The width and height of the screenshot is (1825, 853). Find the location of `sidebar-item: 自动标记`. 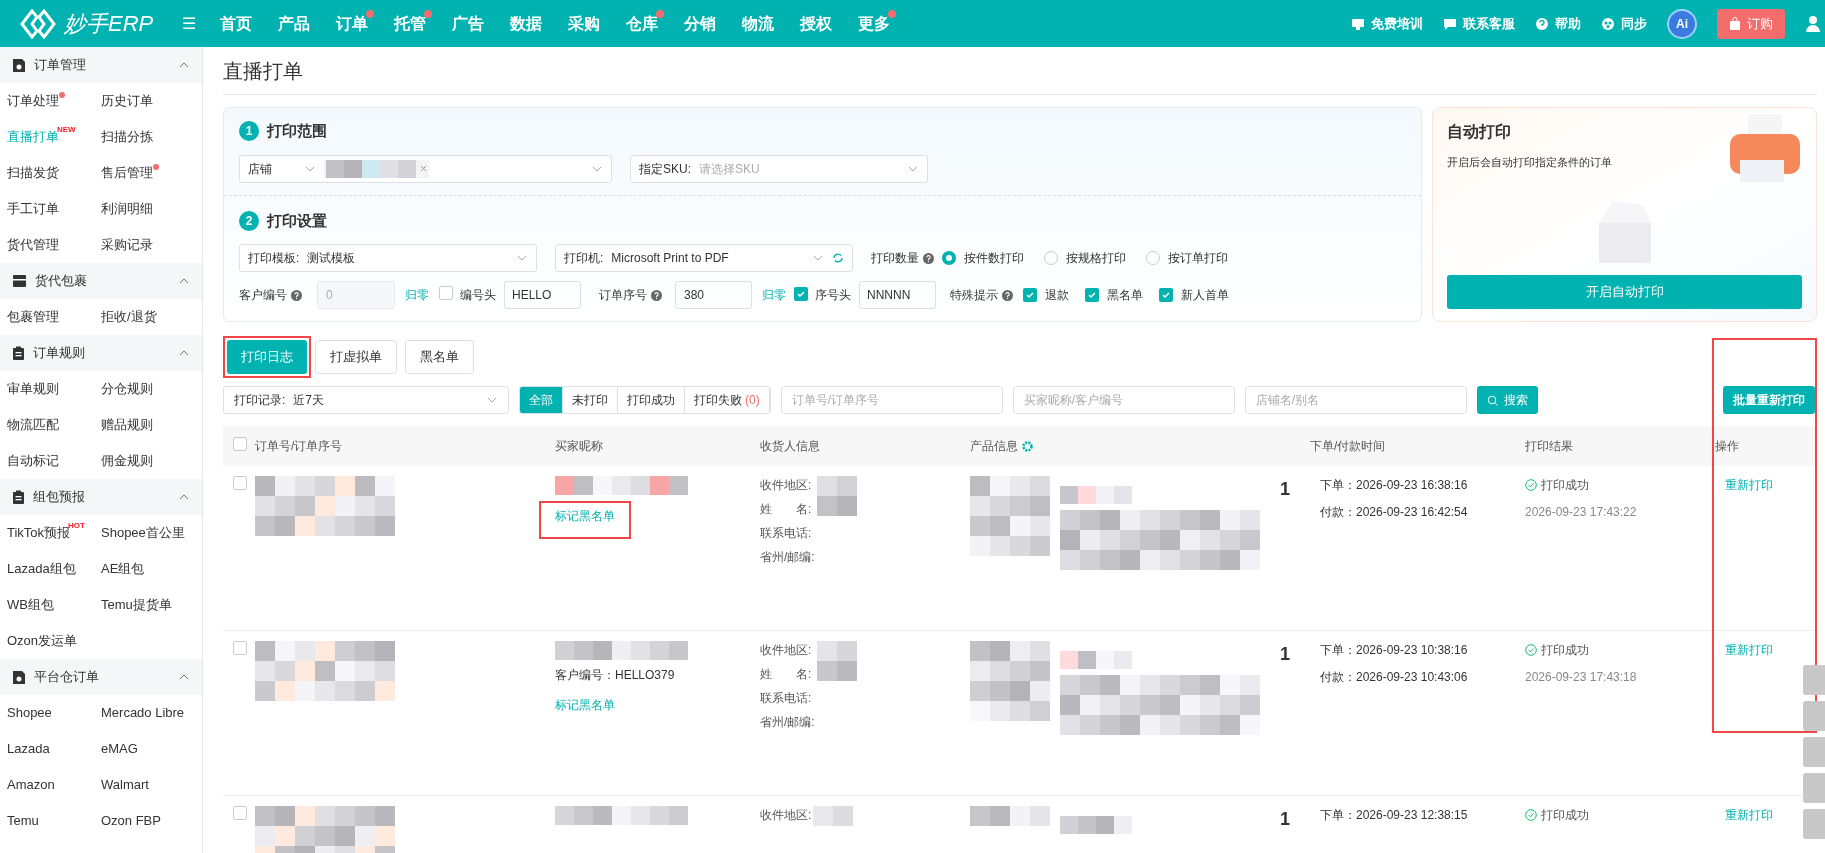

sidebar-item: 自动标记 is located at coordinates (33, 461).